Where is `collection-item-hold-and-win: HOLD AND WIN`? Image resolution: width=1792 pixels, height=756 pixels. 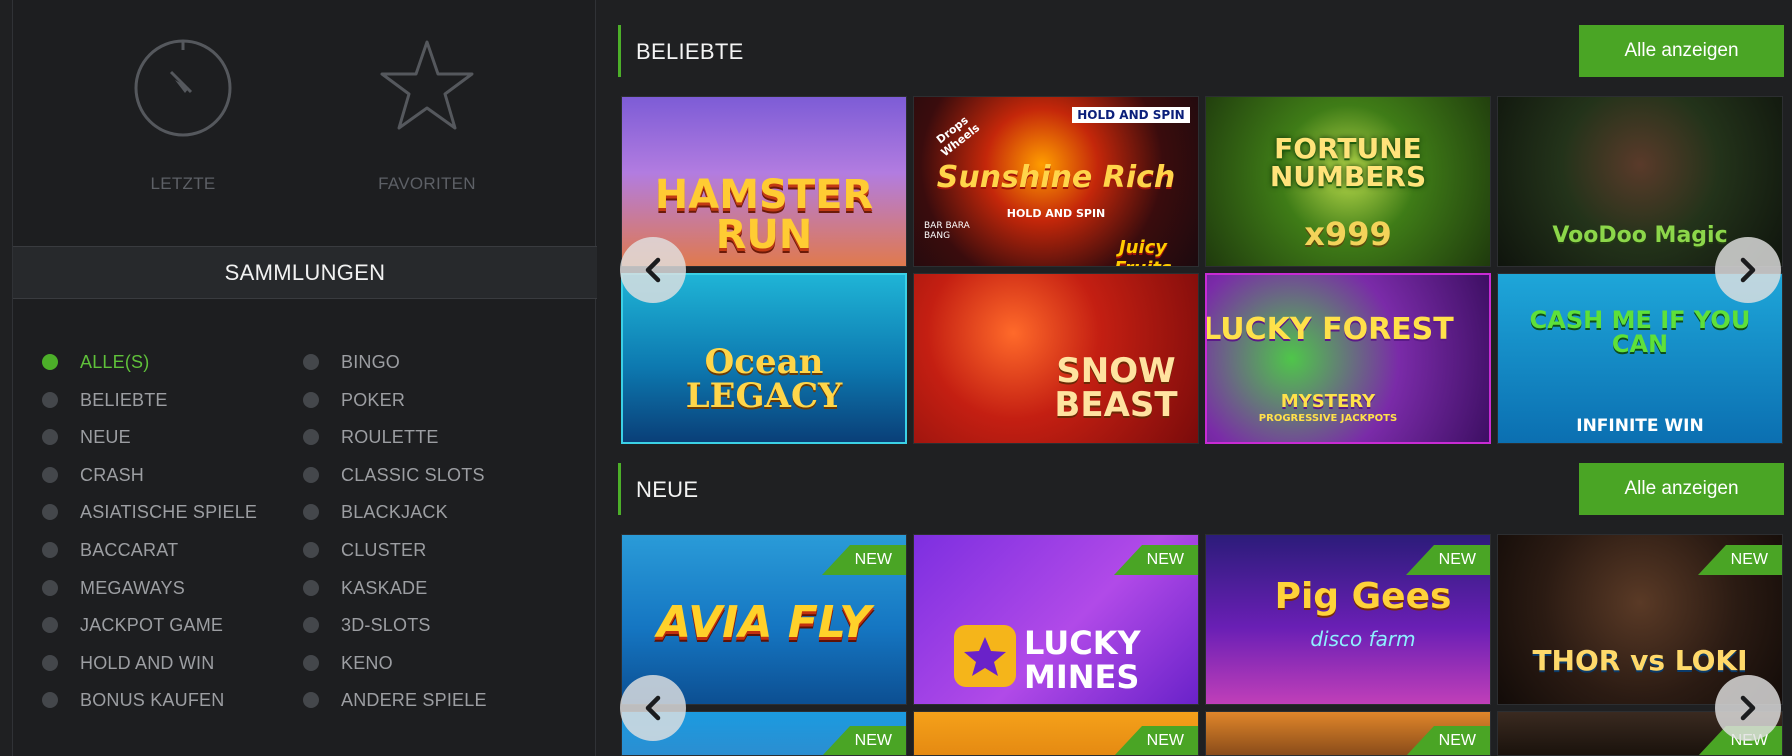 collection-item-hold-and-win: HOLD AND WIN is located at coordinates (128, 663).